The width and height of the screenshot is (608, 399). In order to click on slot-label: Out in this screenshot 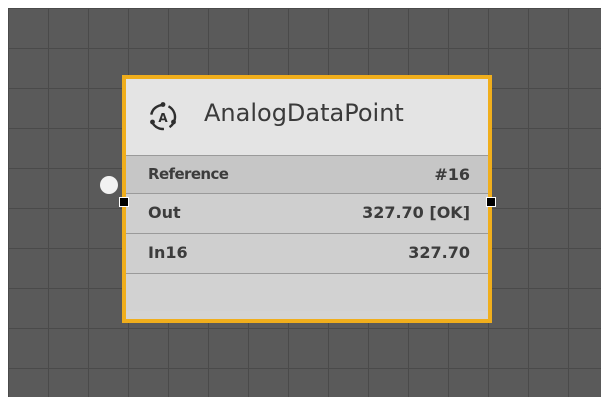, I will do `click(164, 212)`.